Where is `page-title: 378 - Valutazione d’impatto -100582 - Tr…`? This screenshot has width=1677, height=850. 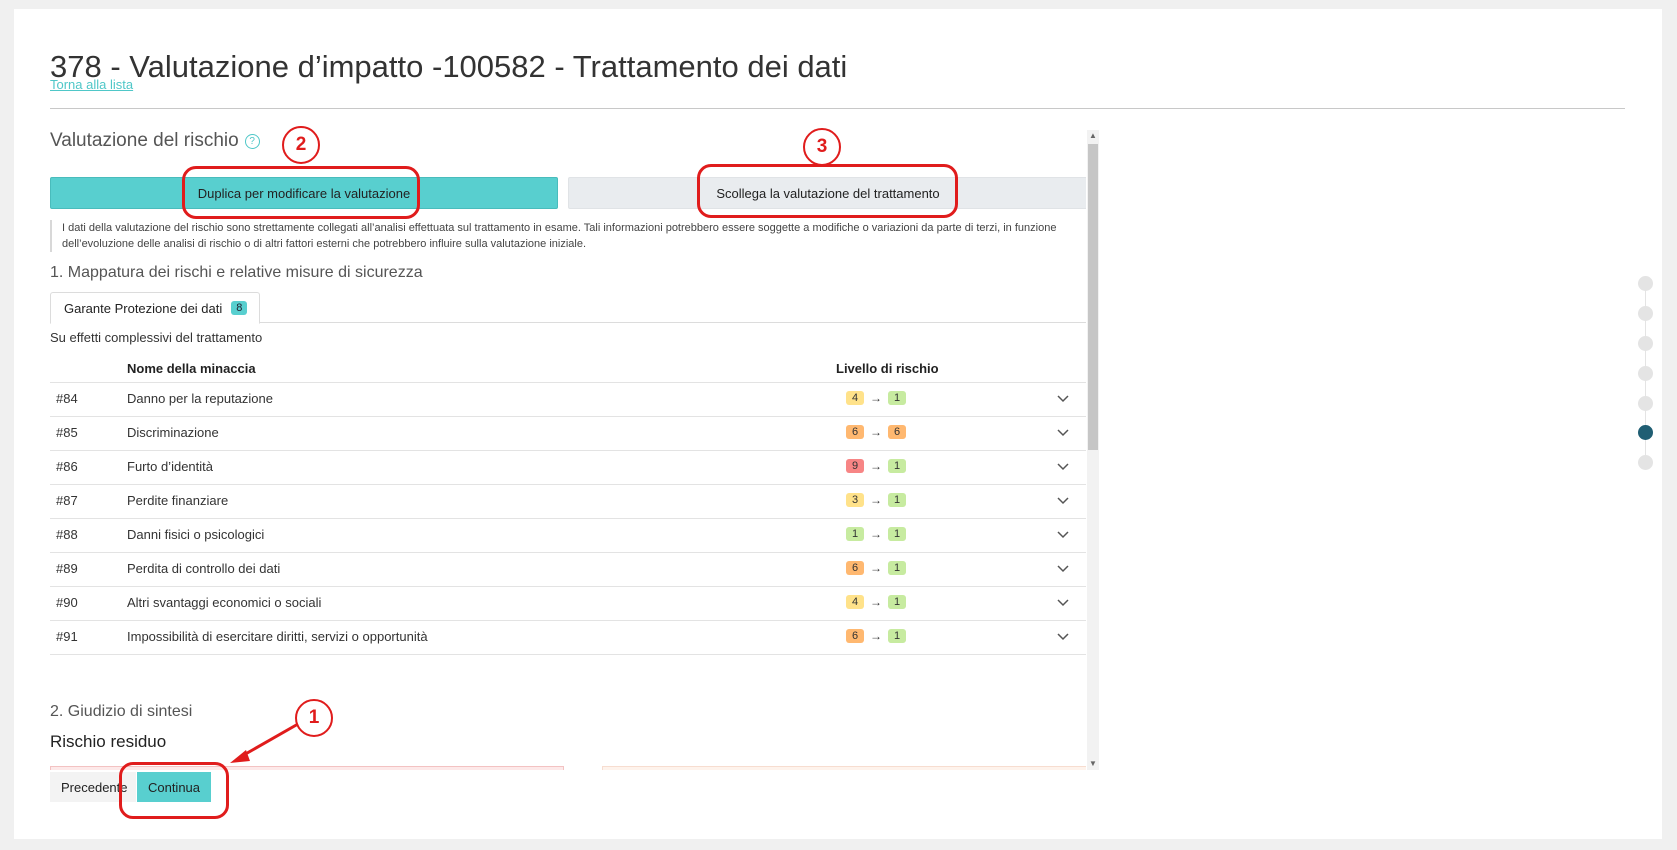
page-title: 378 - Valutazione d’impatto -100582 - Tr… is located at coordinates (449, 66).